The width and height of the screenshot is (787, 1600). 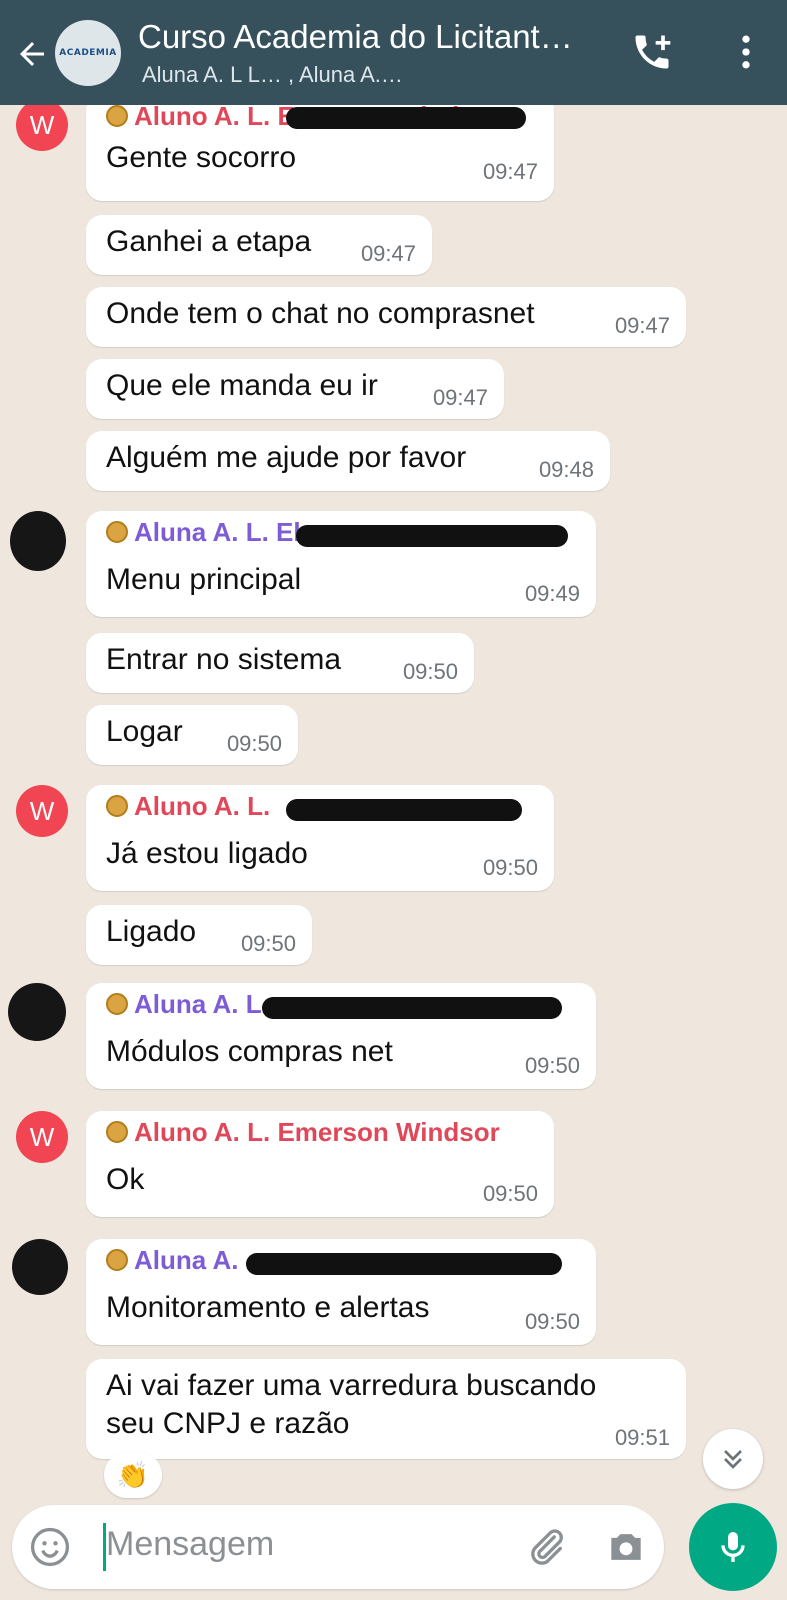 I want to click on back-arrow-icon, so click(x=32, y=54).